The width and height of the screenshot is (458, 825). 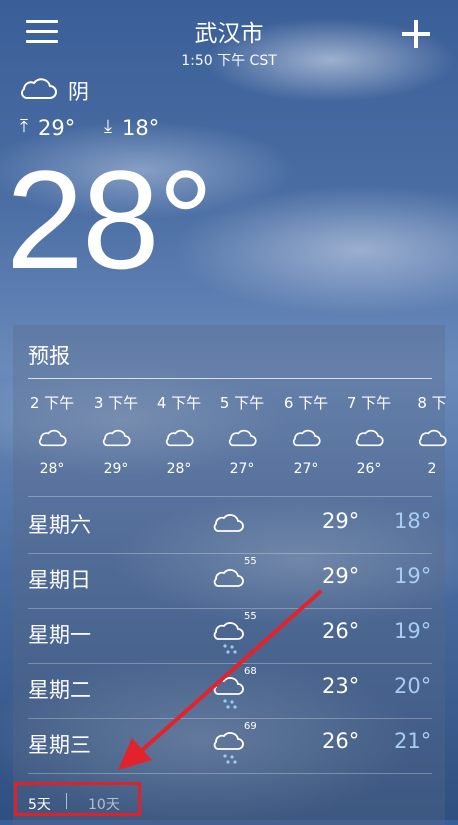 What do you see at coordinates (413, 686) in the screenshot?
I see `day-low: 20°` at bounding box center [413, 686].